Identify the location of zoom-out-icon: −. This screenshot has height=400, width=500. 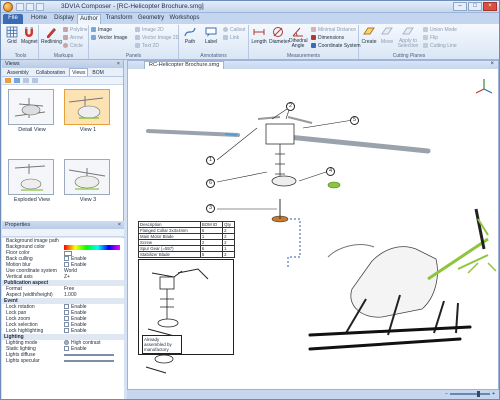
(446, 394).